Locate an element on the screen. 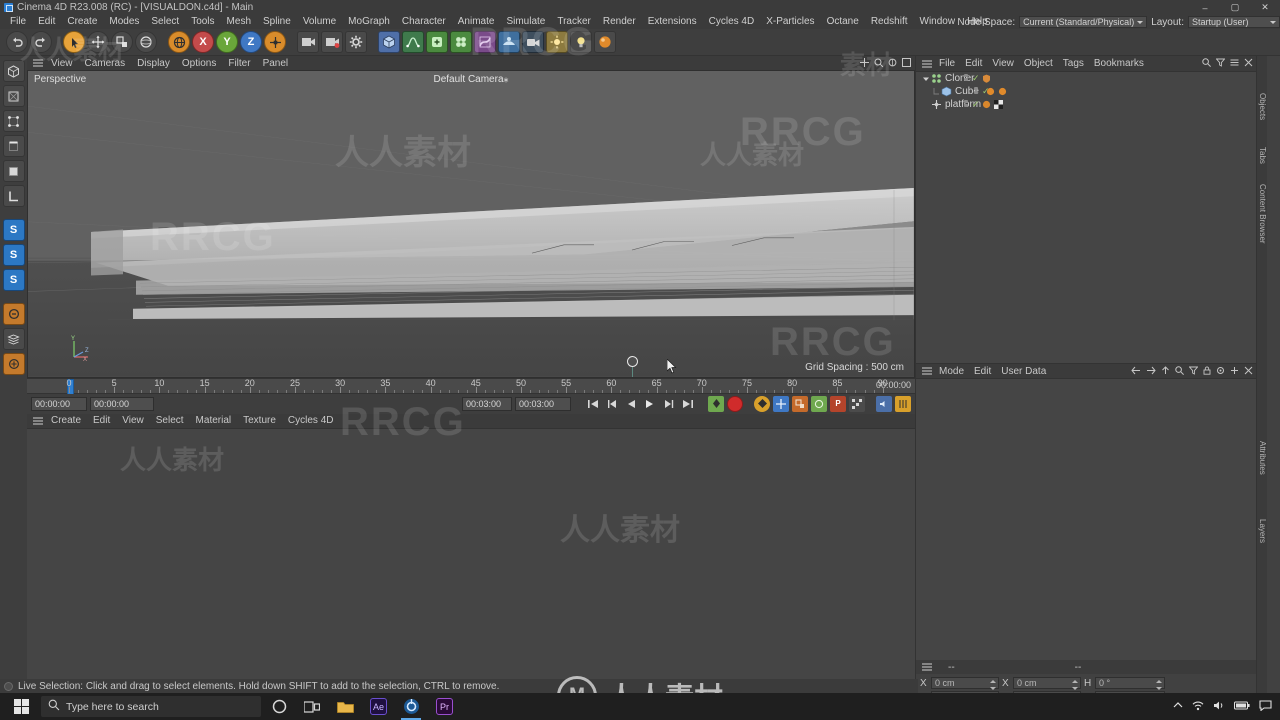  object-manager-tree: Cloner✓Cube✓platform✓ is located at coordinates (1086, 217).